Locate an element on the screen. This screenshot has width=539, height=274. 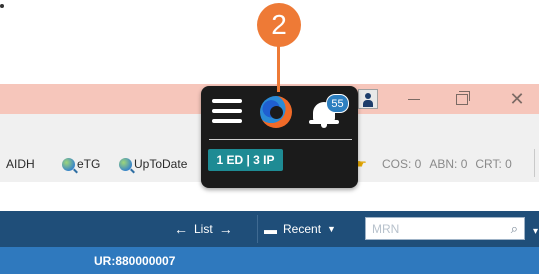
notification-count: 55 is located at coordinates (337, 103).